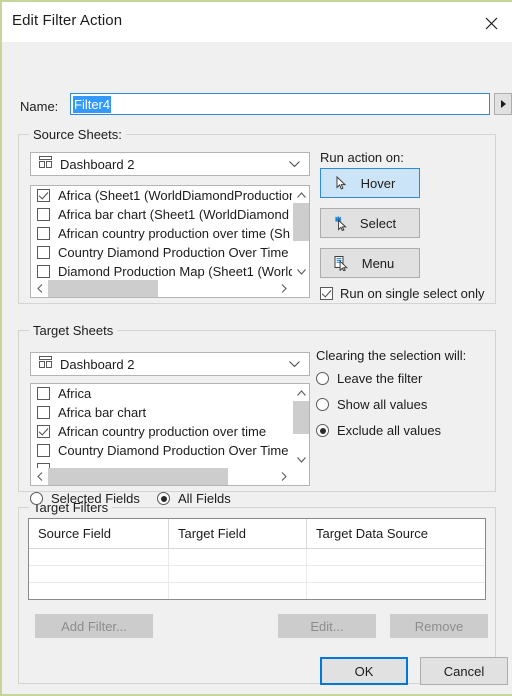 The height and width of the screenshot is (696, 512). I want to click on run-action-label: Run action on:, so click(362, 157).